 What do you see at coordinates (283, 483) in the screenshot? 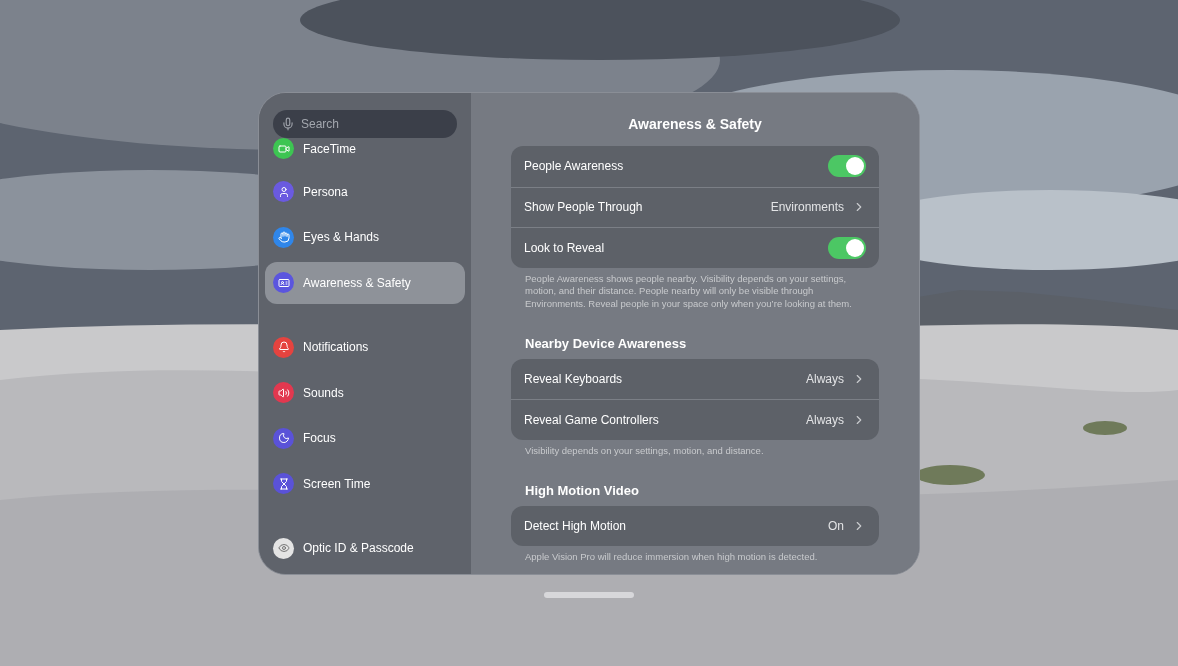
I see `hourglass-icon` at bounding box center [283, 483].